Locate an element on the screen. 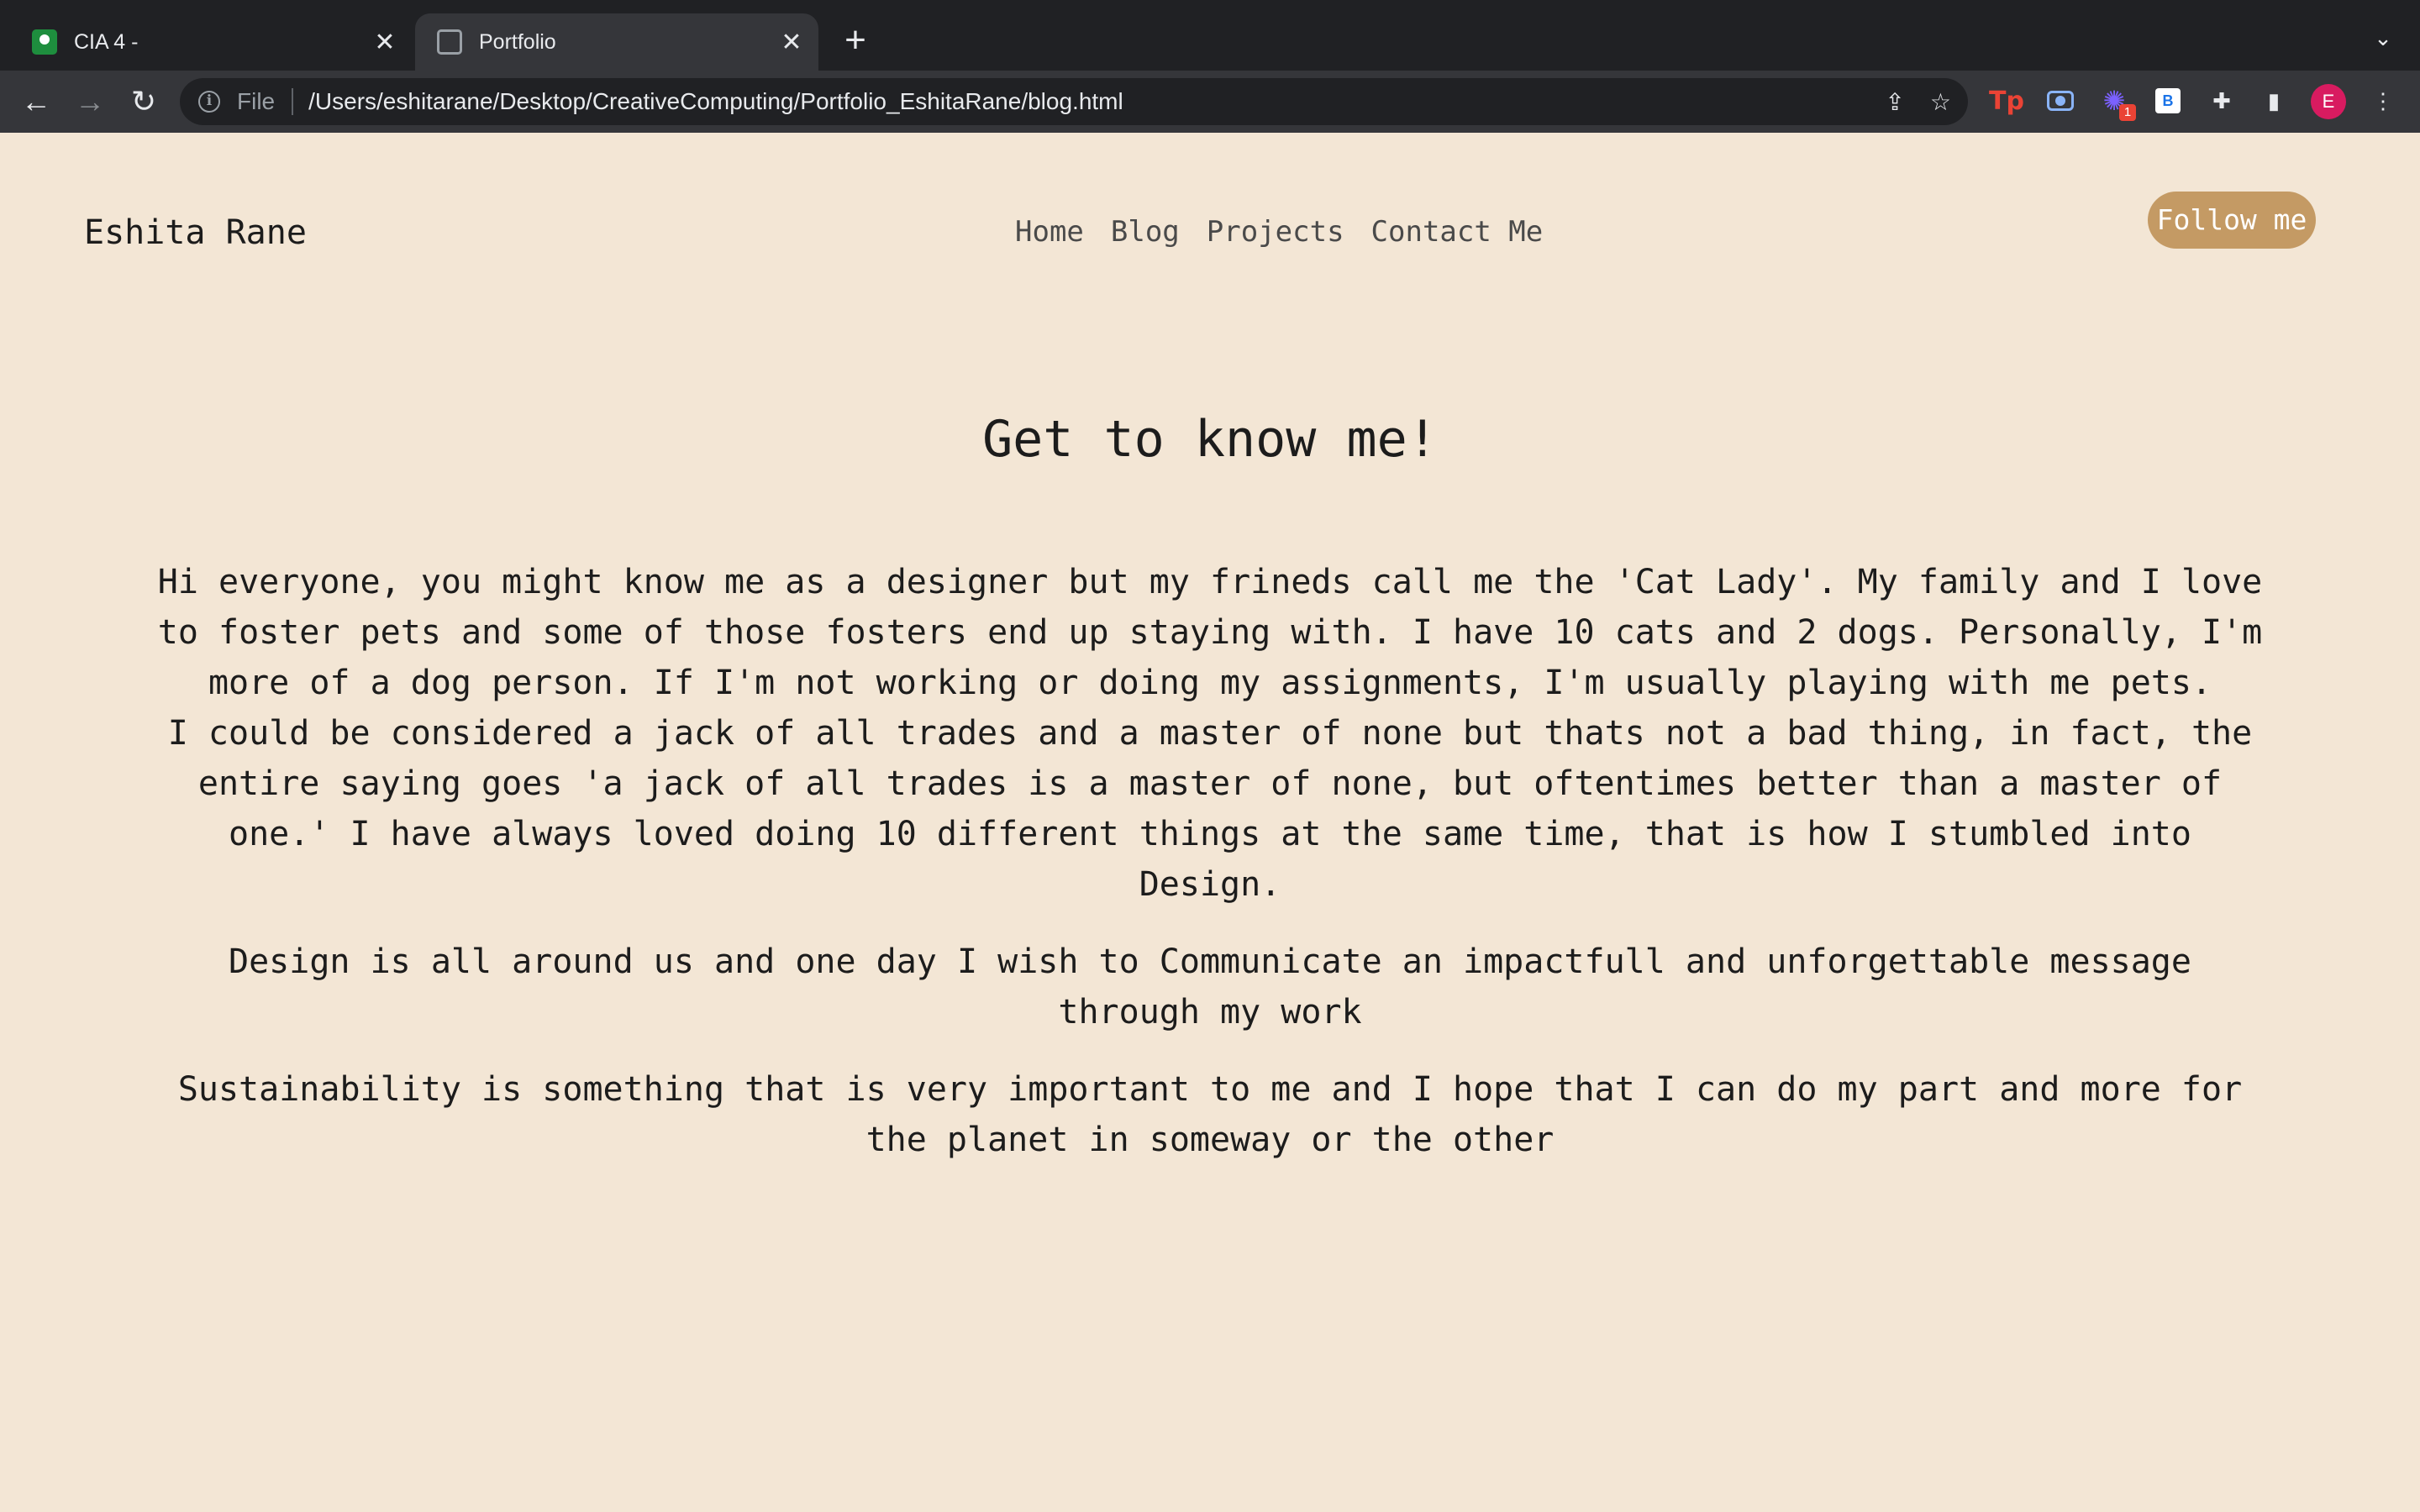  chevron-down-icon: ⌄ is located at coordinates (2383, 42).